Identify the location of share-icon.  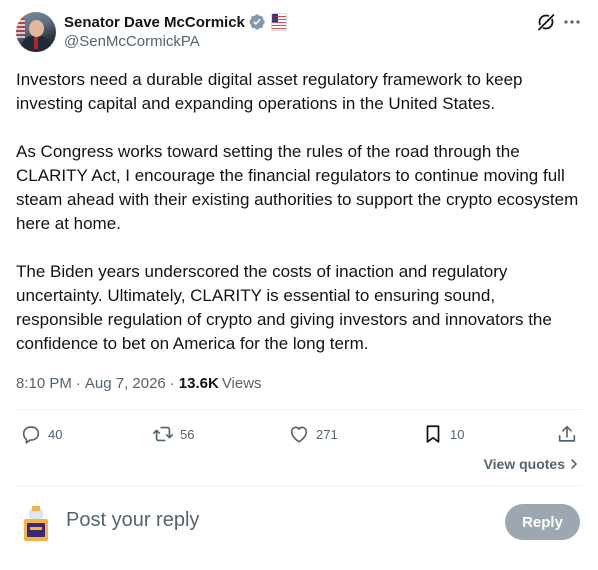
(567, 433).